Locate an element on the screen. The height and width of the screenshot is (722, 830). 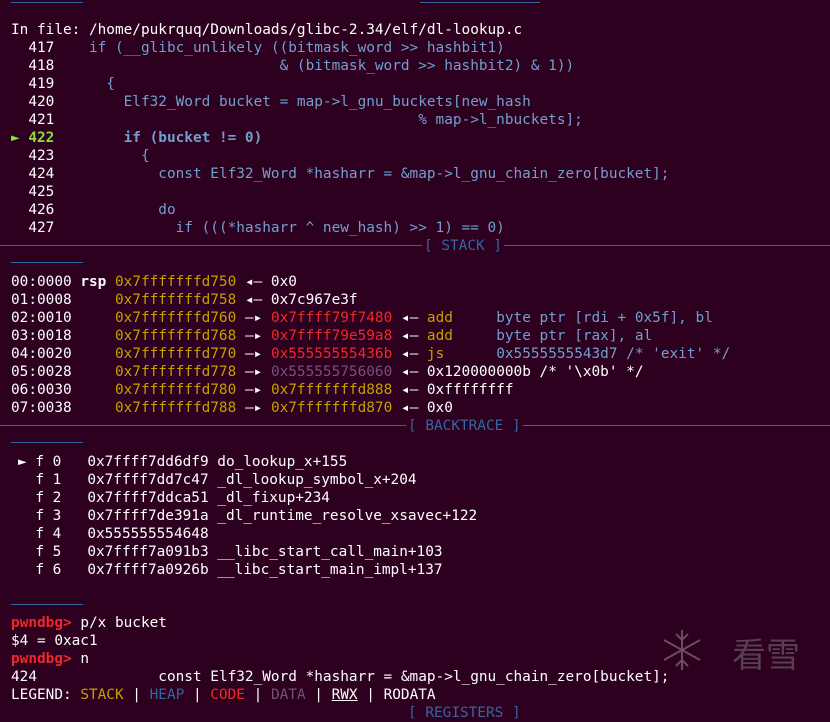
pointer-value: 0x7ffff79e59a8 is located at coordinates (335, 336).